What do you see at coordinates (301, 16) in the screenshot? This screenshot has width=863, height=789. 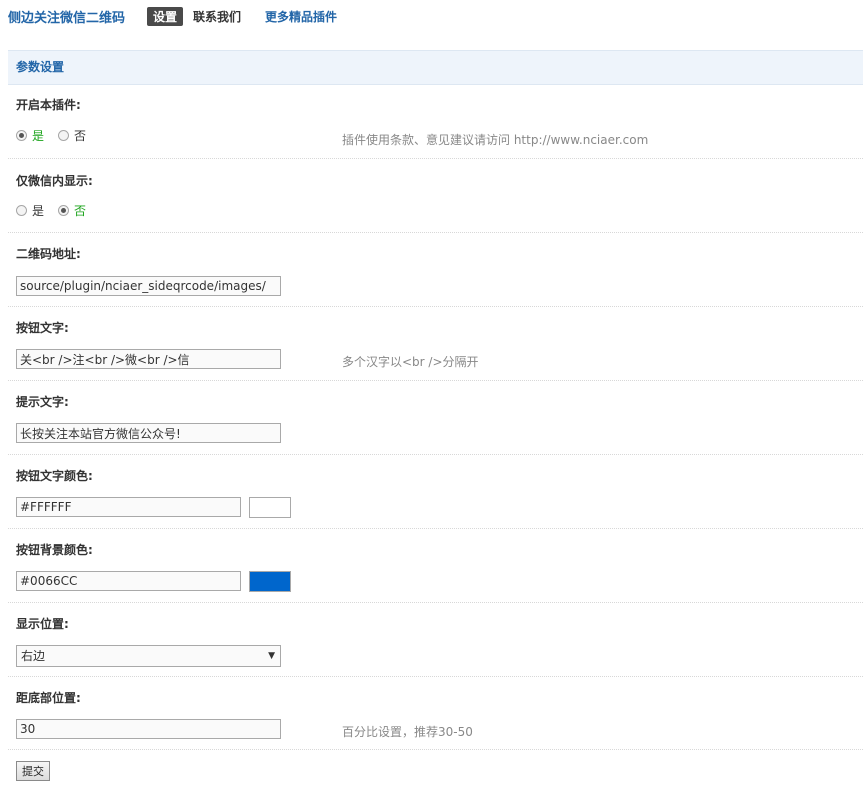 I see `tab-more-plugins: 更多精品插件` at bounding box center [301, 16].